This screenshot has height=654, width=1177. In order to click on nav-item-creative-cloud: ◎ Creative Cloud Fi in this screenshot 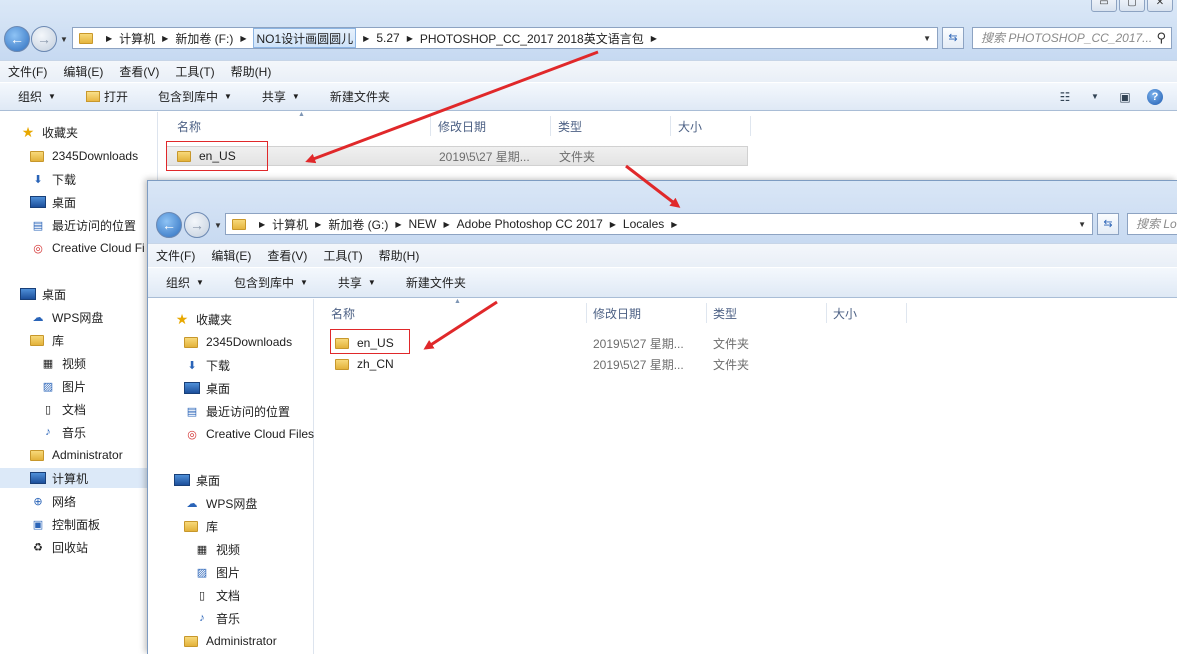, I will do `click(87, 248)`.